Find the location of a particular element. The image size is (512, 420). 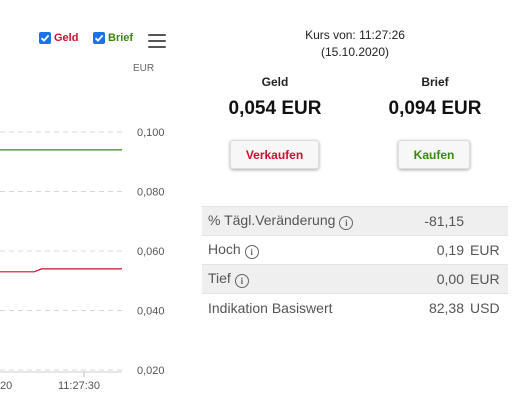

legend-geld-toggle: Geld is located at coordinates (58, 38).